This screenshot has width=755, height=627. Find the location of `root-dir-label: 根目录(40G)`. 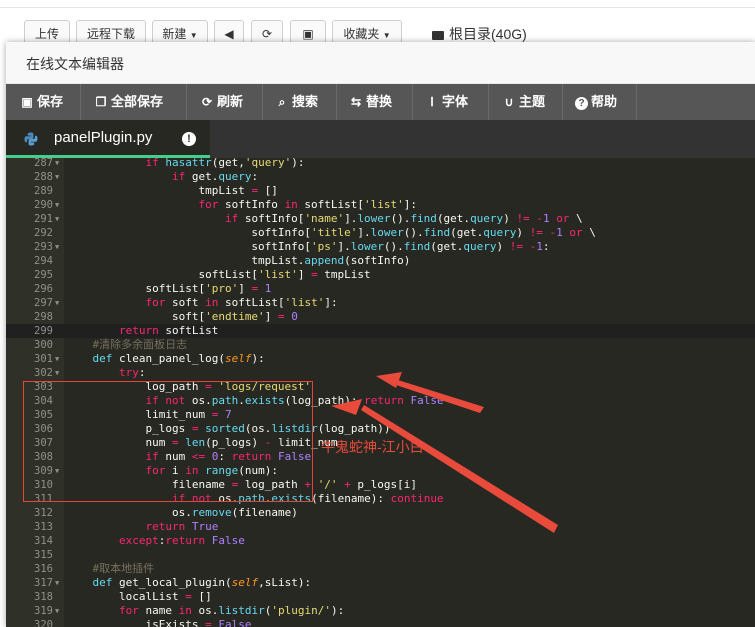

root-dir-label: 根目录(40G) is located at coordinates (488, 34).